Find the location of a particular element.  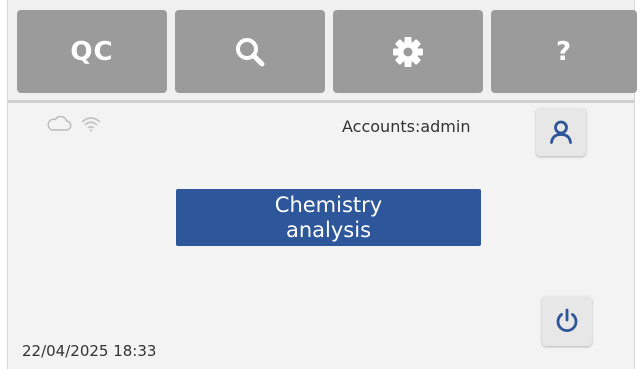

chemistry-analysis-button: Chemistry analysis is located at coordinates (328, 217).